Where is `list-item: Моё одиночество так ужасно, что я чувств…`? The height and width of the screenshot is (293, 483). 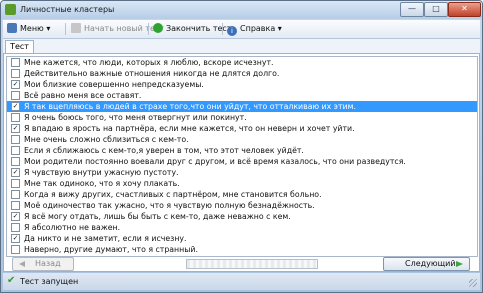 list-item: Моё одиночество так ужасно, что я чувств… is located at coordinates (242, 205).